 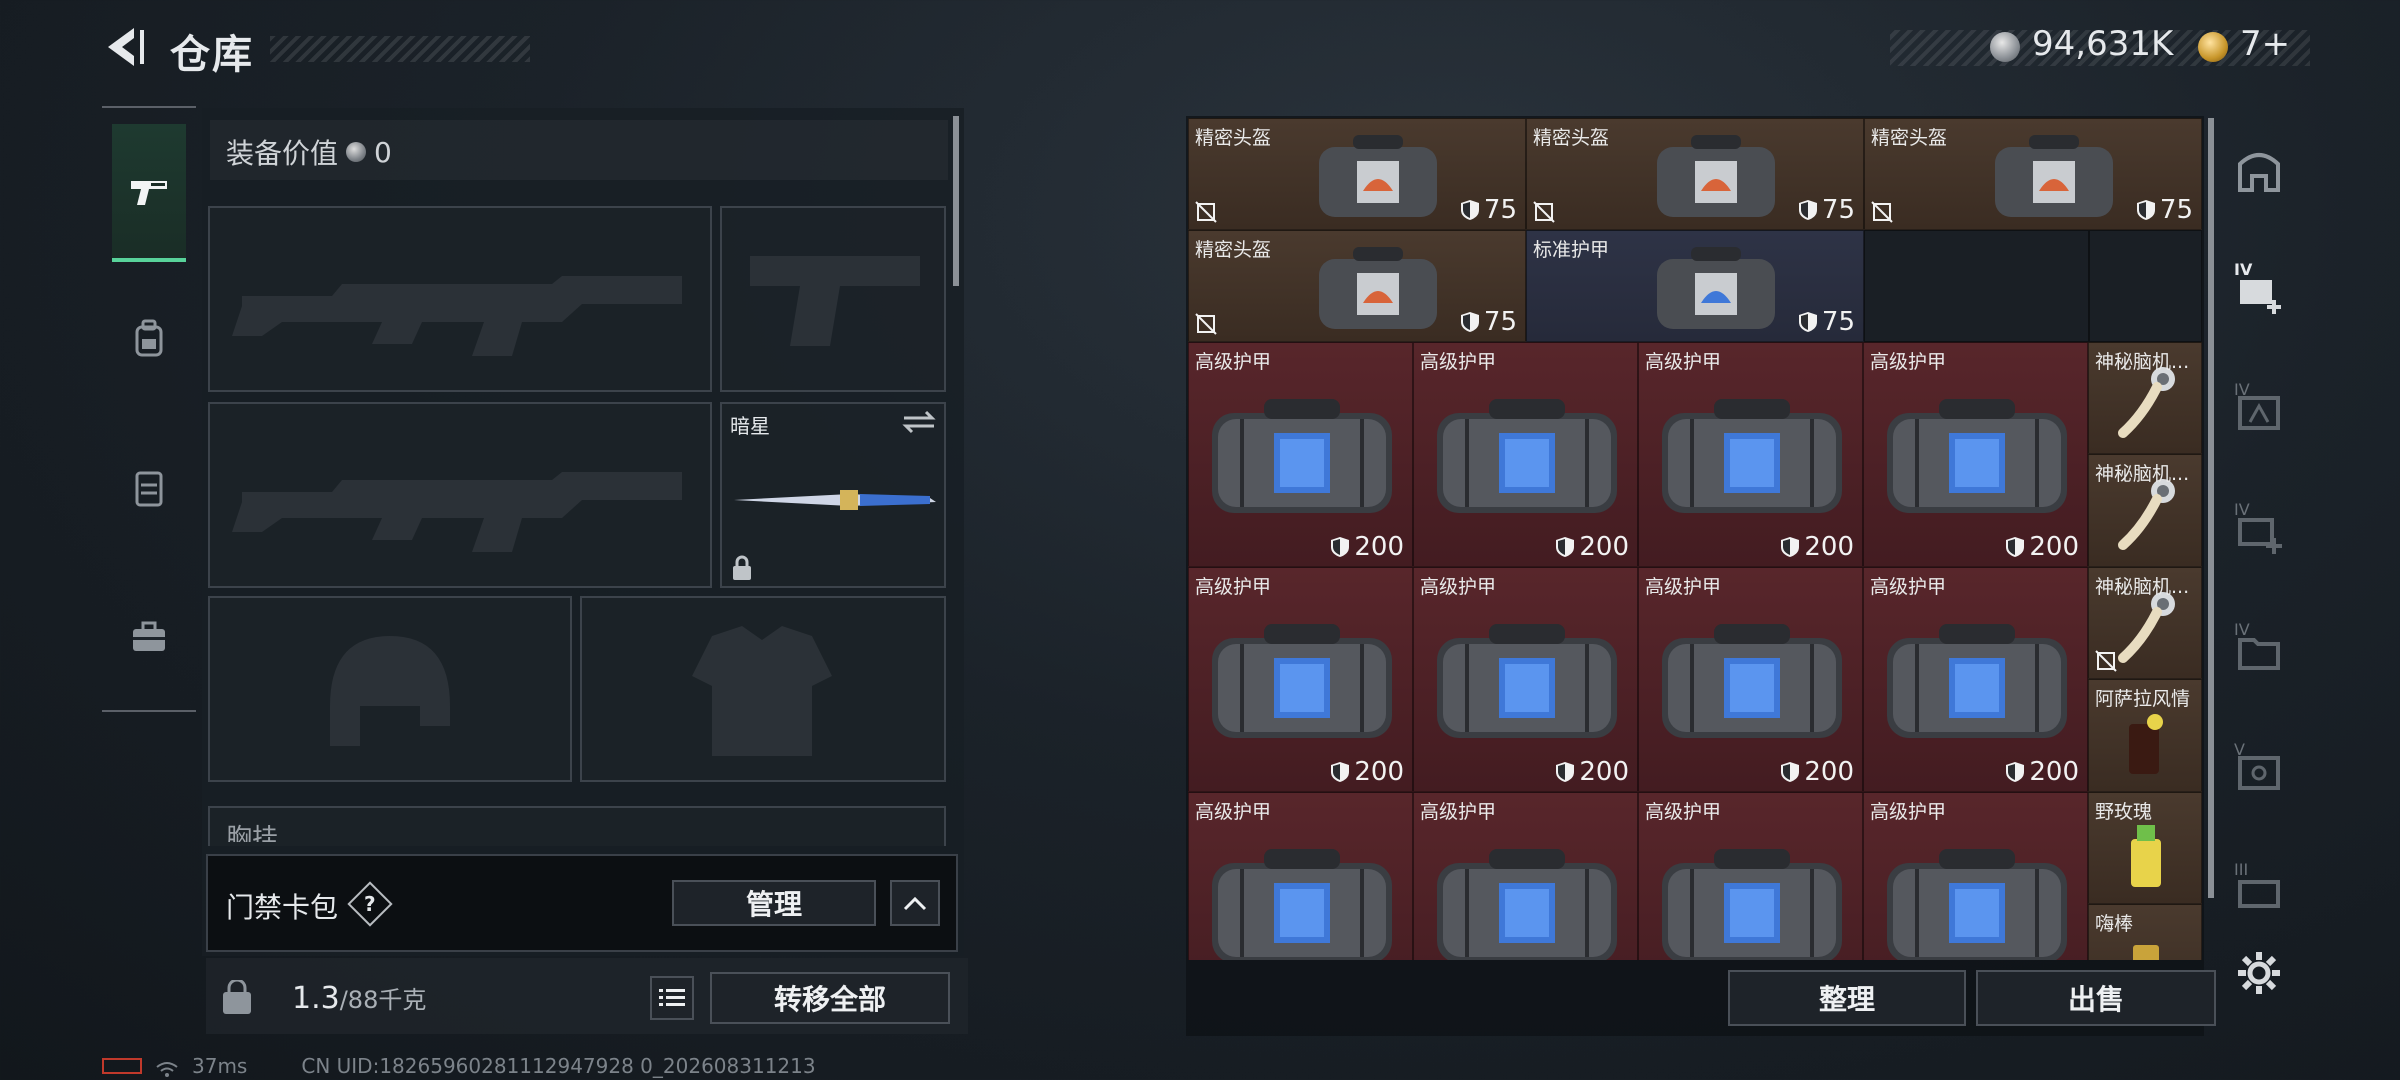 I want to click on collapse-button, so click(x=915, y=903).